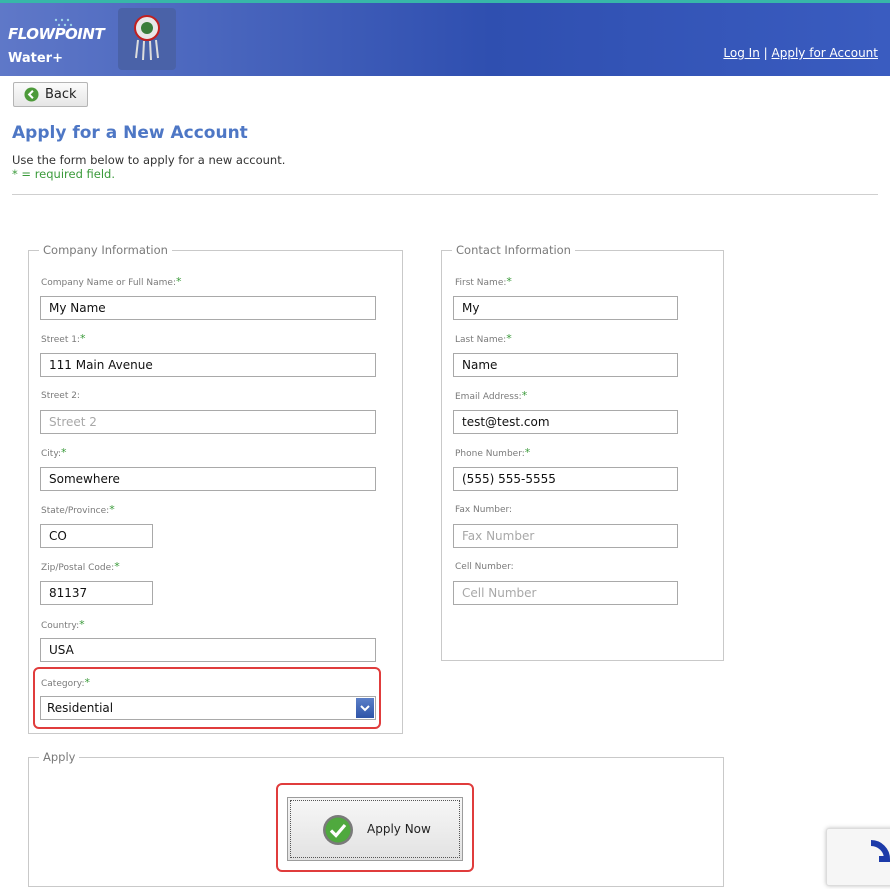 This screenshot has height=889, width=890. Describe the element at coordinates (481, 340) in the screenshot. I see `last-name-label-text: Last Name:` at that location.